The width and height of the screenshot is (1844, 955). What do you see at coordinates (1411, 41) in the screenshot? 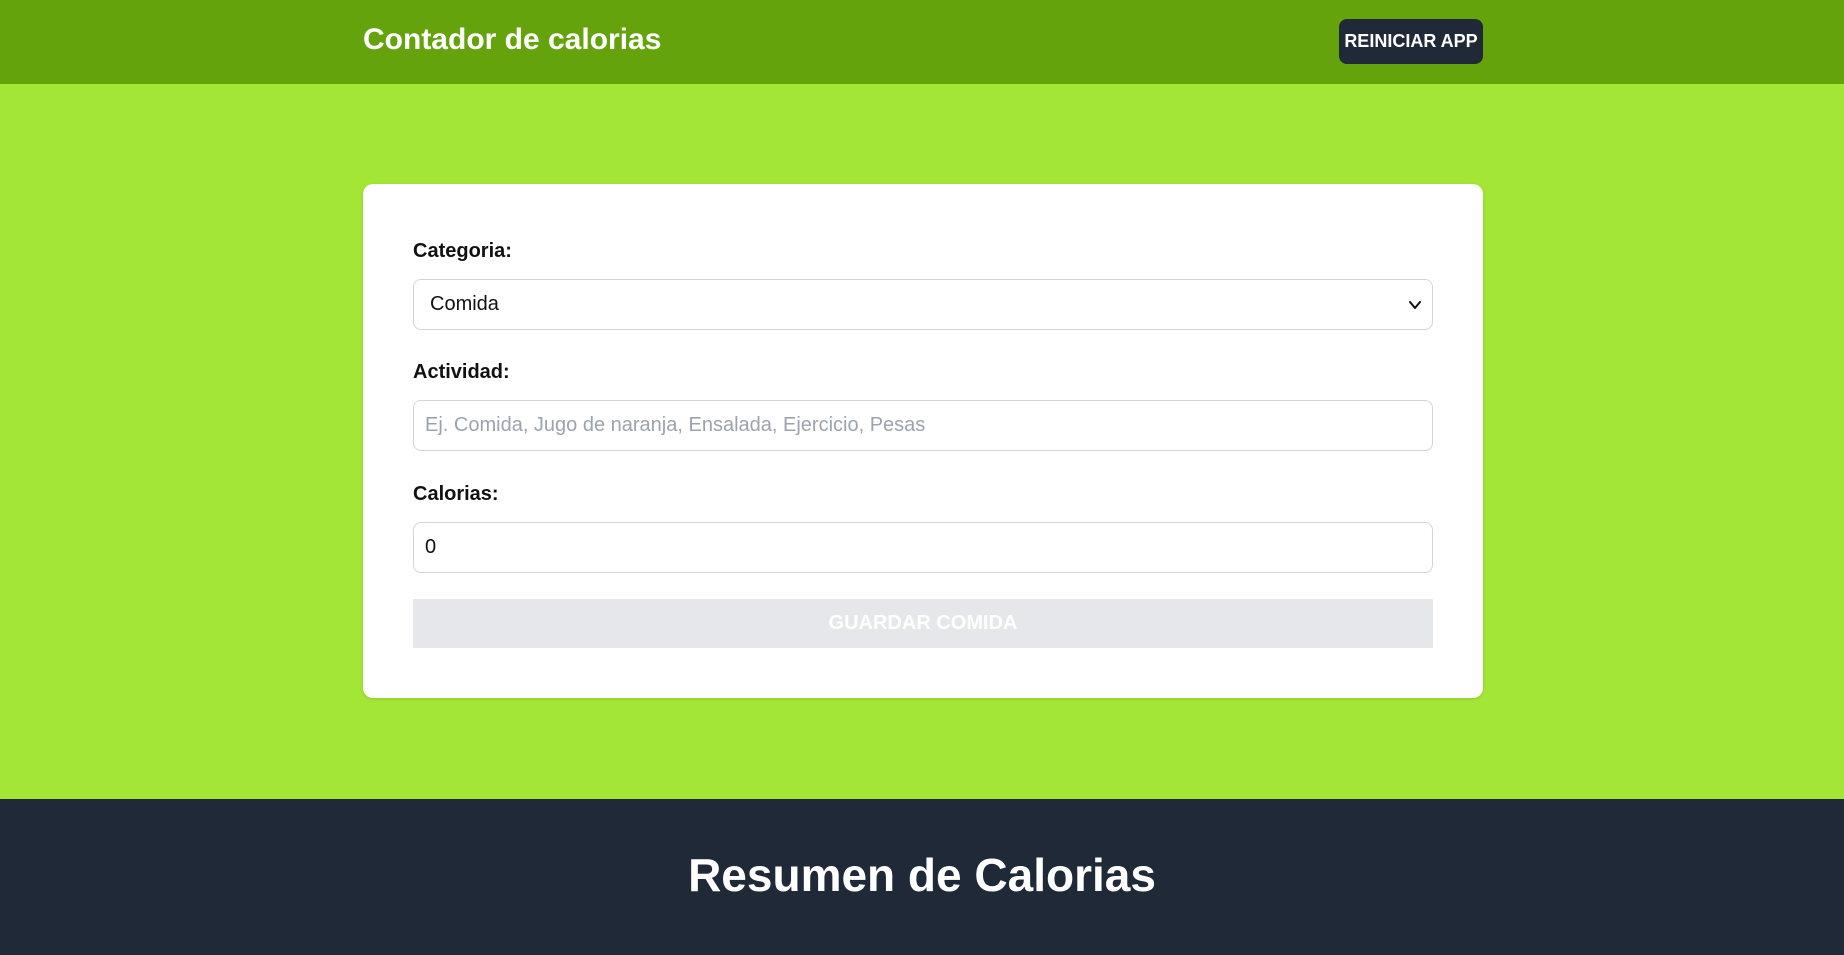
I see `reset-app-button: Reiniciar App` at bounding box center [1411, 41].